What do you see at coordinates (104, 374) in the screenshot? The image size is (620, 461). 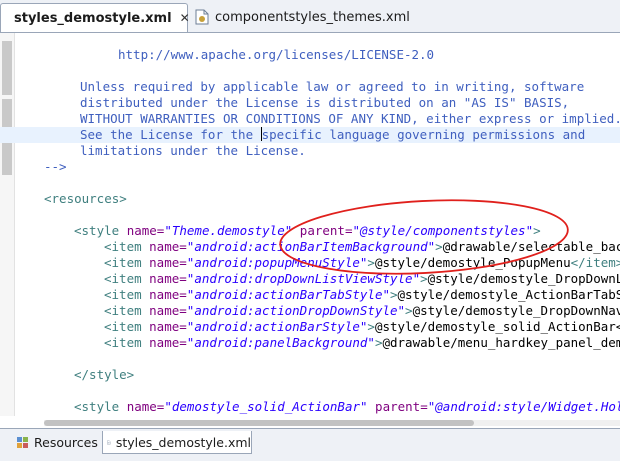 I see `code-line: </style>` at bounding box center [104, 374].